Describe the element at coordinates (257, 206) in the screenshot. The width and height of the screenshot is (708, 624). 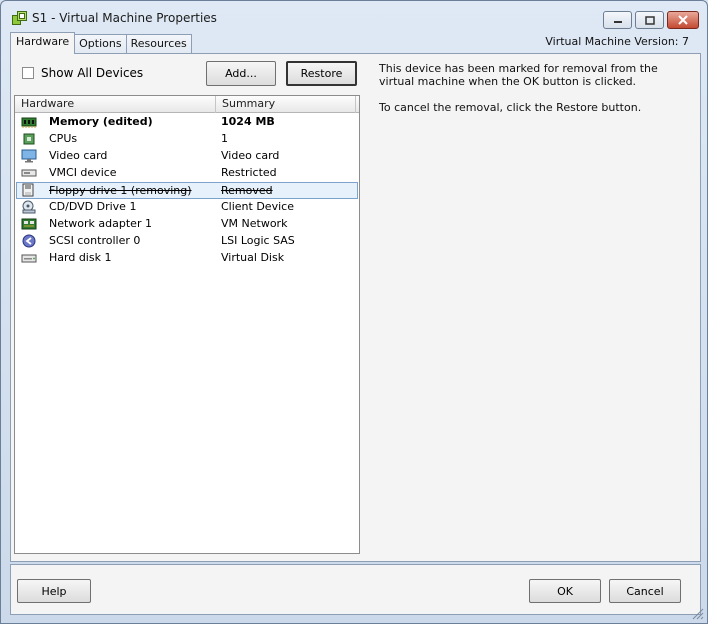
I see `hardware-summary: Client Device` at that location.